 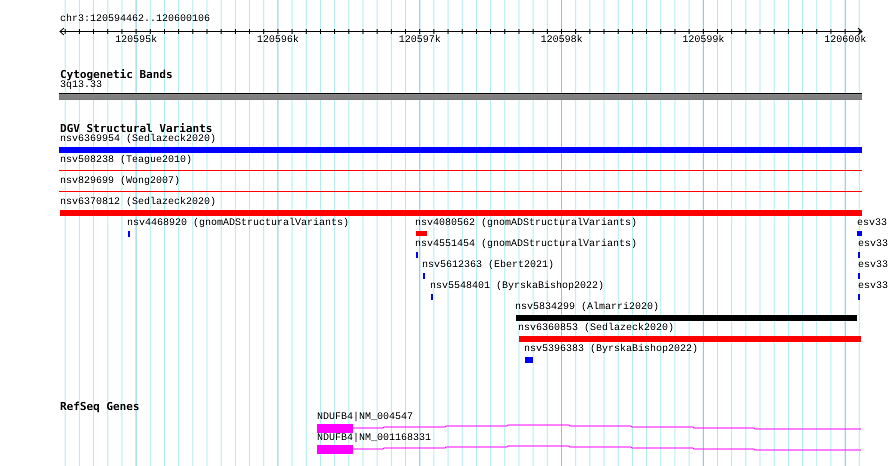 What do you see at coordinates (374, 439) in the screenshot?
I see `feature-label: NDUFB4|NM_001168331` at bounding box center [374, 439].